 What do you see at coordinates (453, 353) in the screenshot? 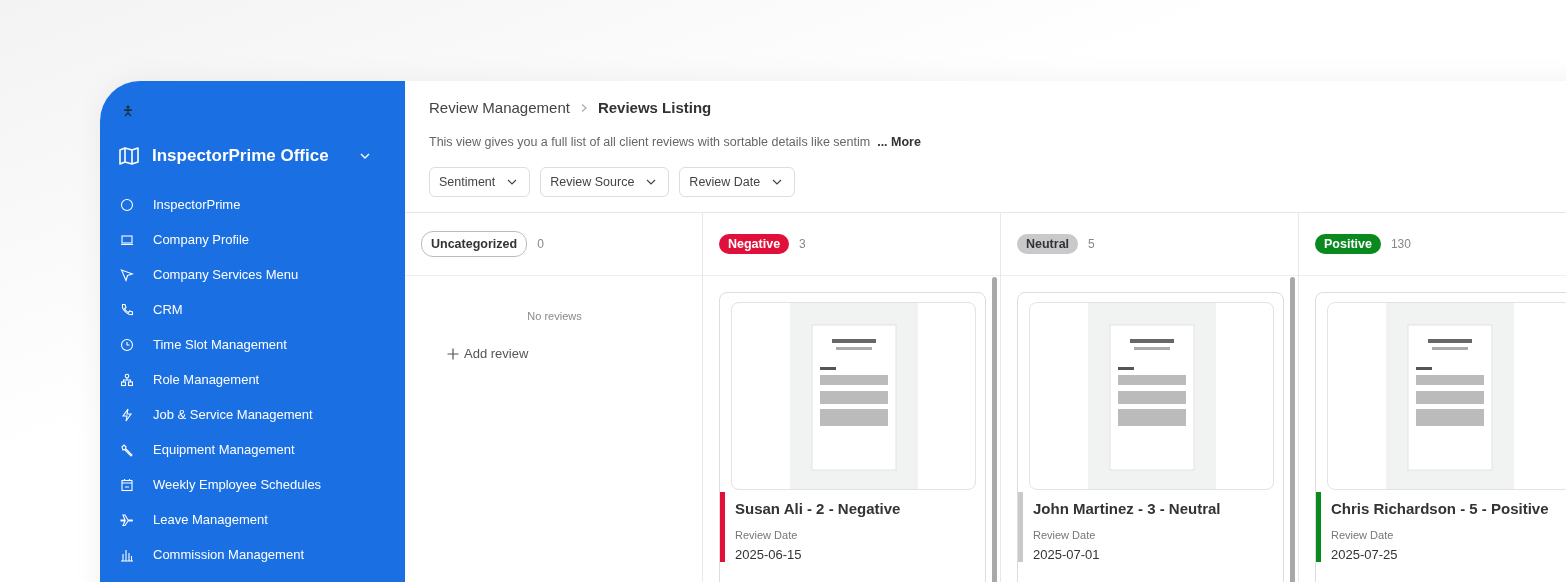
I see `plus-icon` at bounding box center [453, 353].